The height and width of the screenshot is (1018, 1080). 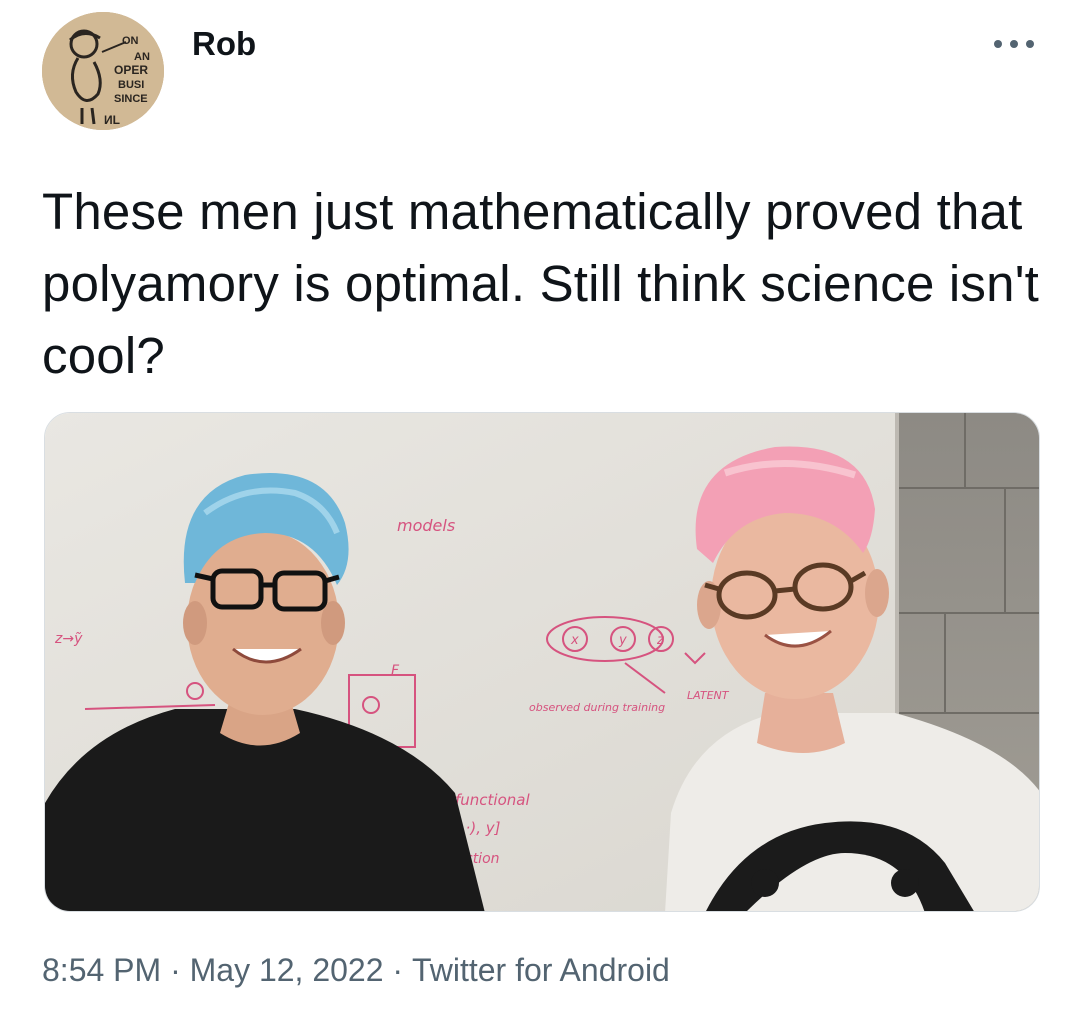 I want to click on svg-text: SINCE, so click(x=131, y=99).